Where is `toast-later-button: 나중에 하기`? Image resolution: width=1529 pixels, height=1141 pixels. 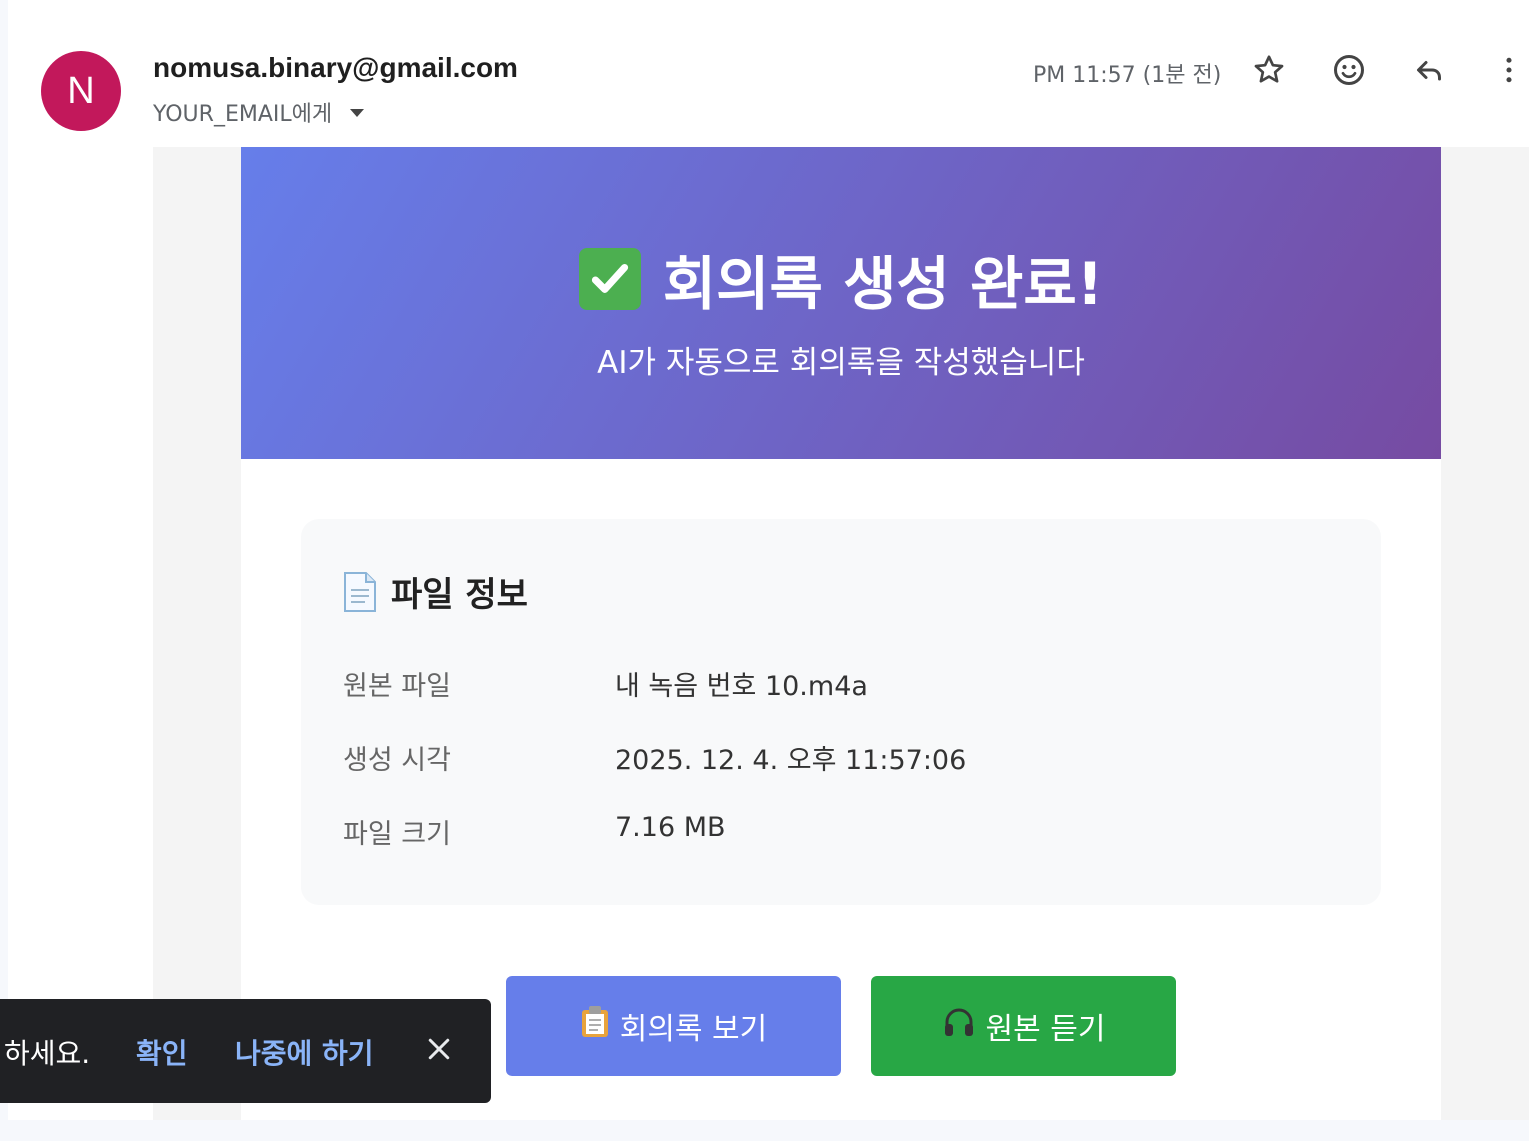
toast-later-button: 나중에 하기 is located at coordinates (304, 1052).